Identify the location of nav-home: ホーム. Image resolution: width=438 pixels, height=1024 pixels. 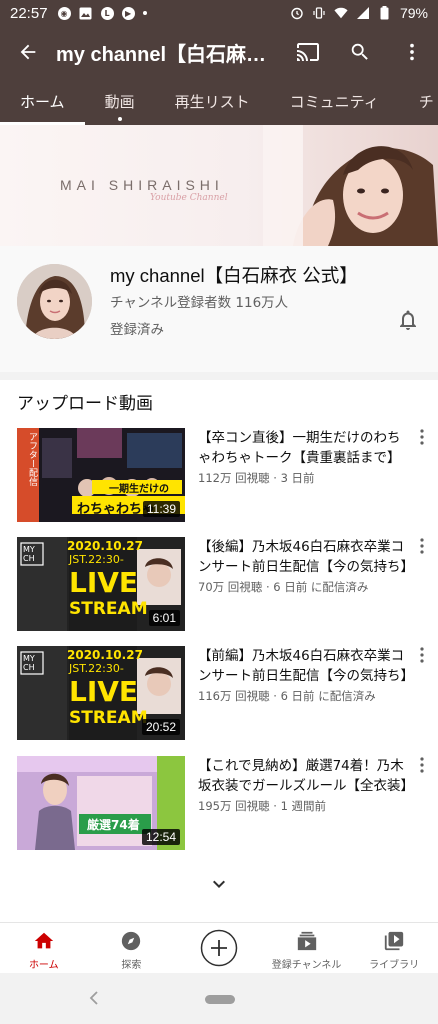
(44, 948).